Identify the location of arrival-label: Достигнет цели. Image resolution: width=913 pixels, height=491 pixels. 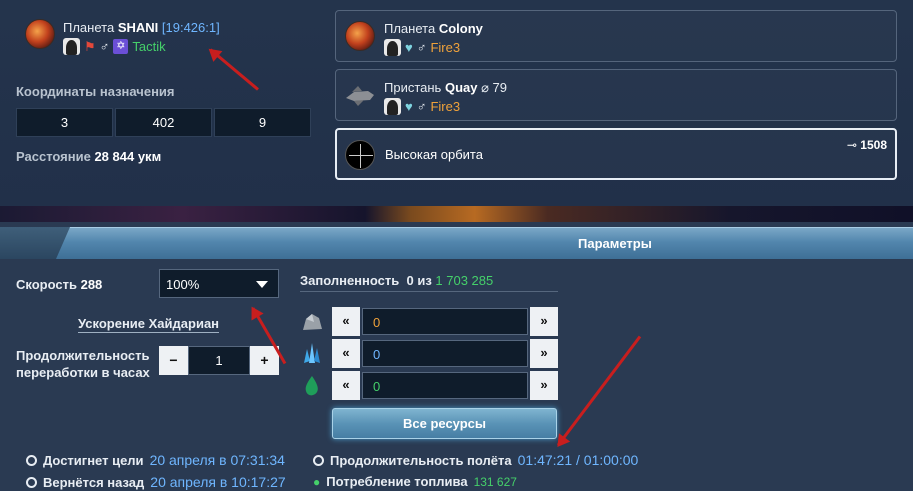
(93, 460).